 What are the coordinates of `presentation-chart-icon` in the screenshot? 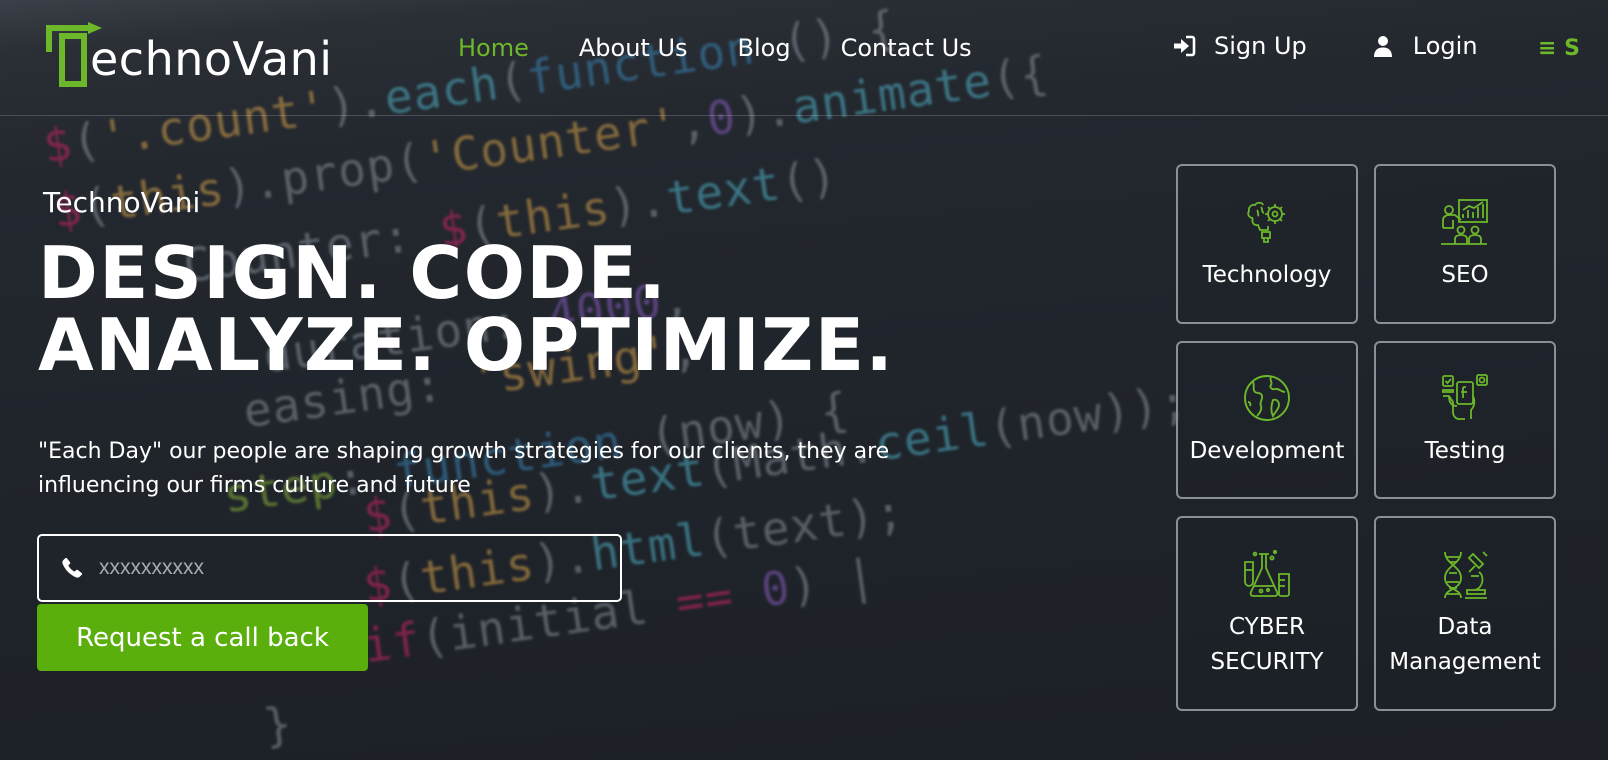 It's located at (1464, 221).